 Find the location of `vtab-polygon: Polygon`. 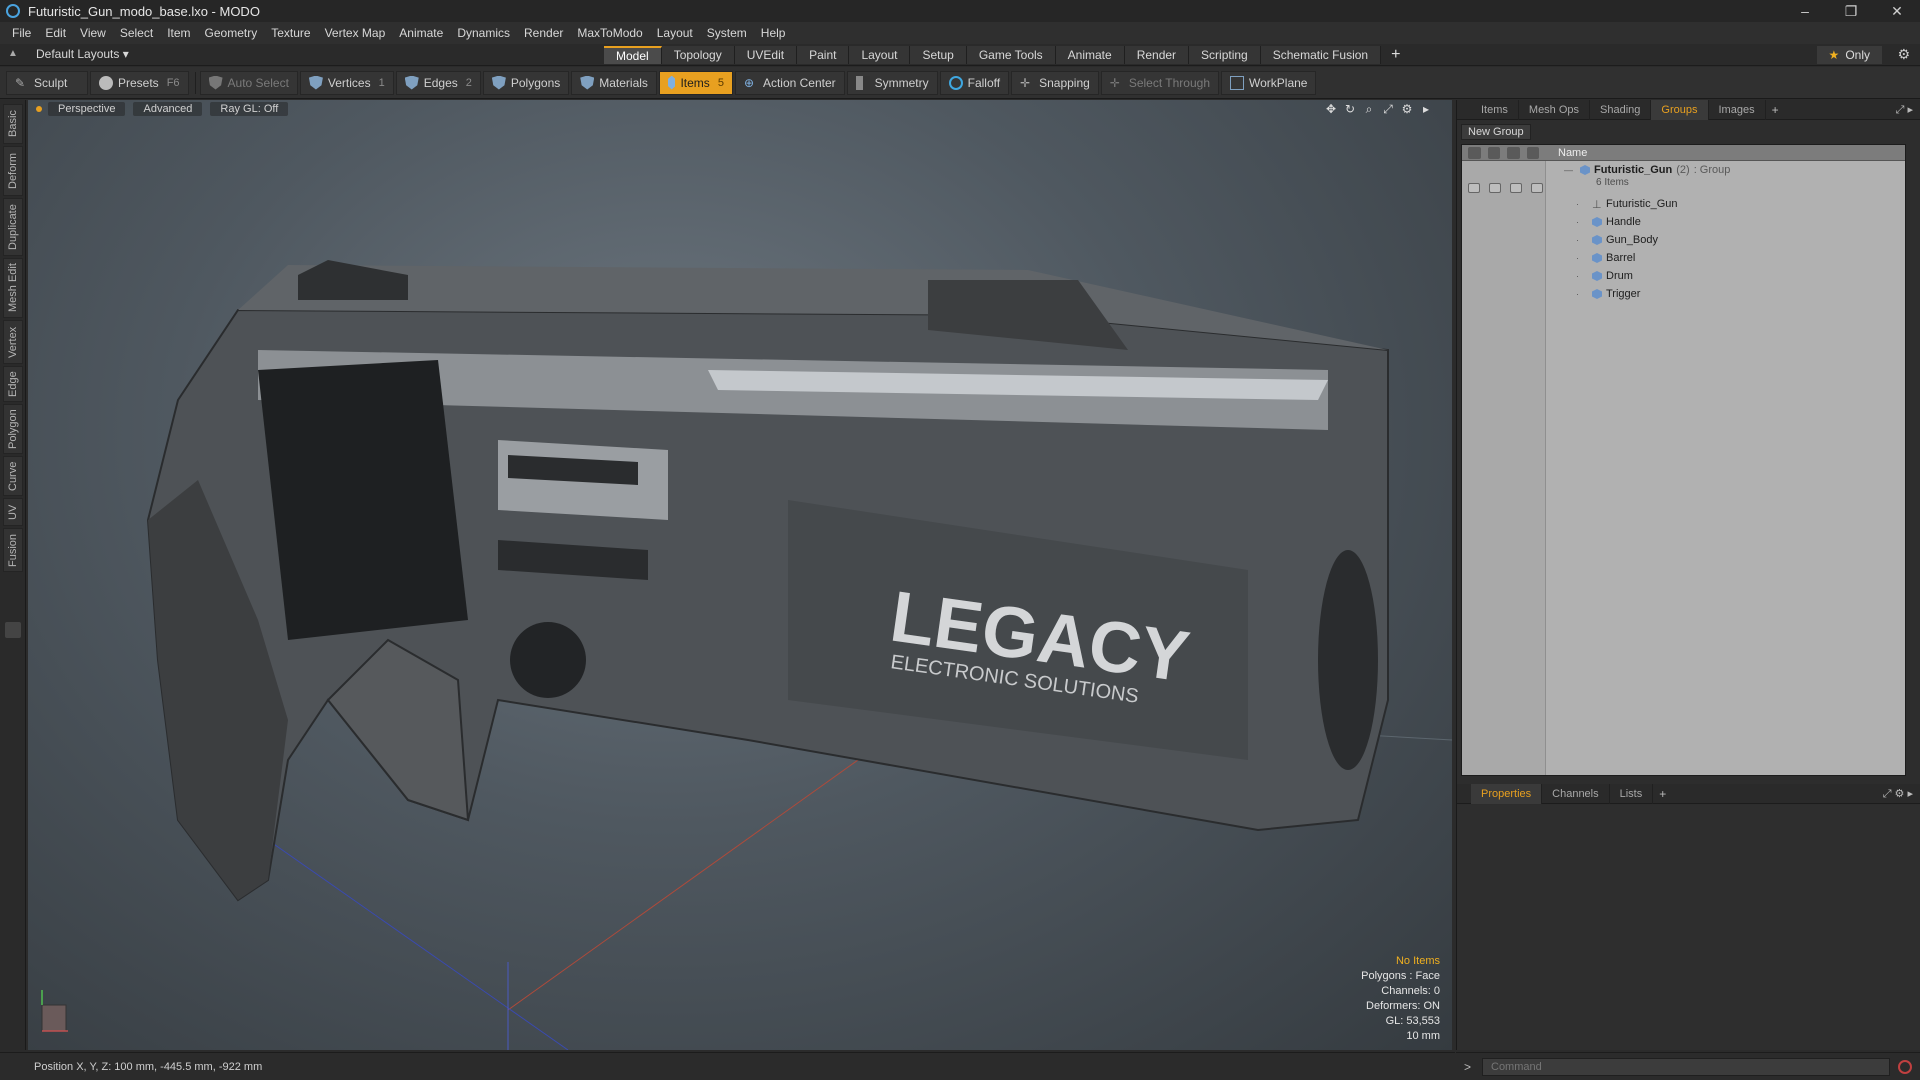

vtab-polygon: Polygon is located at coordinates (13, 429).